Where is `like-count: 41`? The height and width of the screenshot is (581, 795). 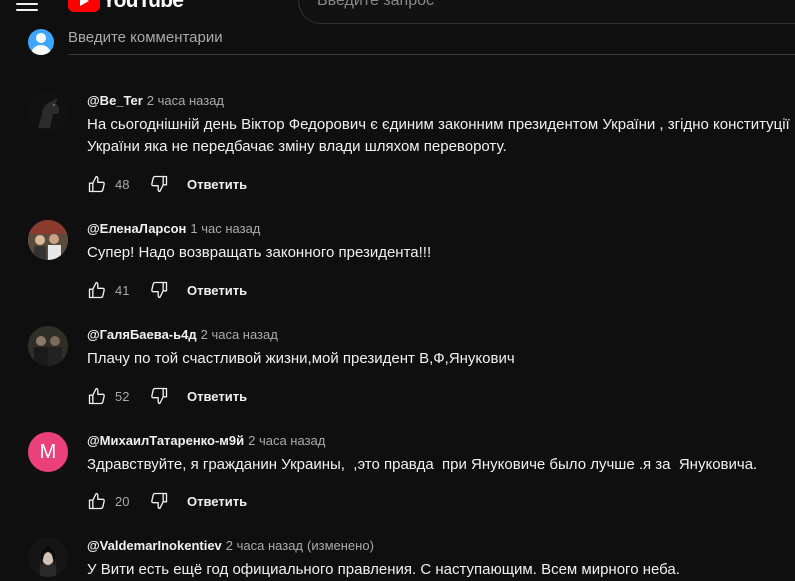
like-count: 41 is located at coordinates (122, 290).